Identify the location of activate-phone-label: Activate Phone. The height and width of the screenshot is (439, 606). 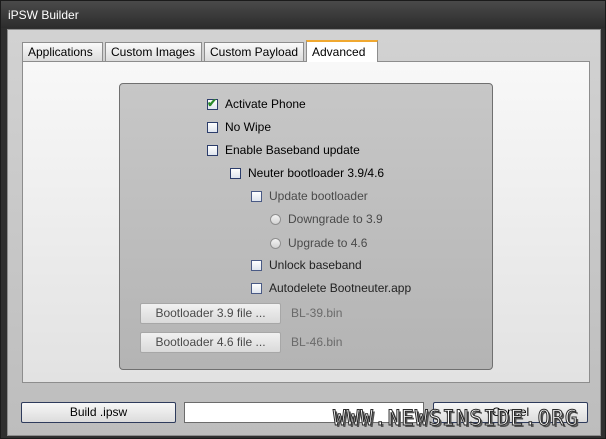
(265, 104).